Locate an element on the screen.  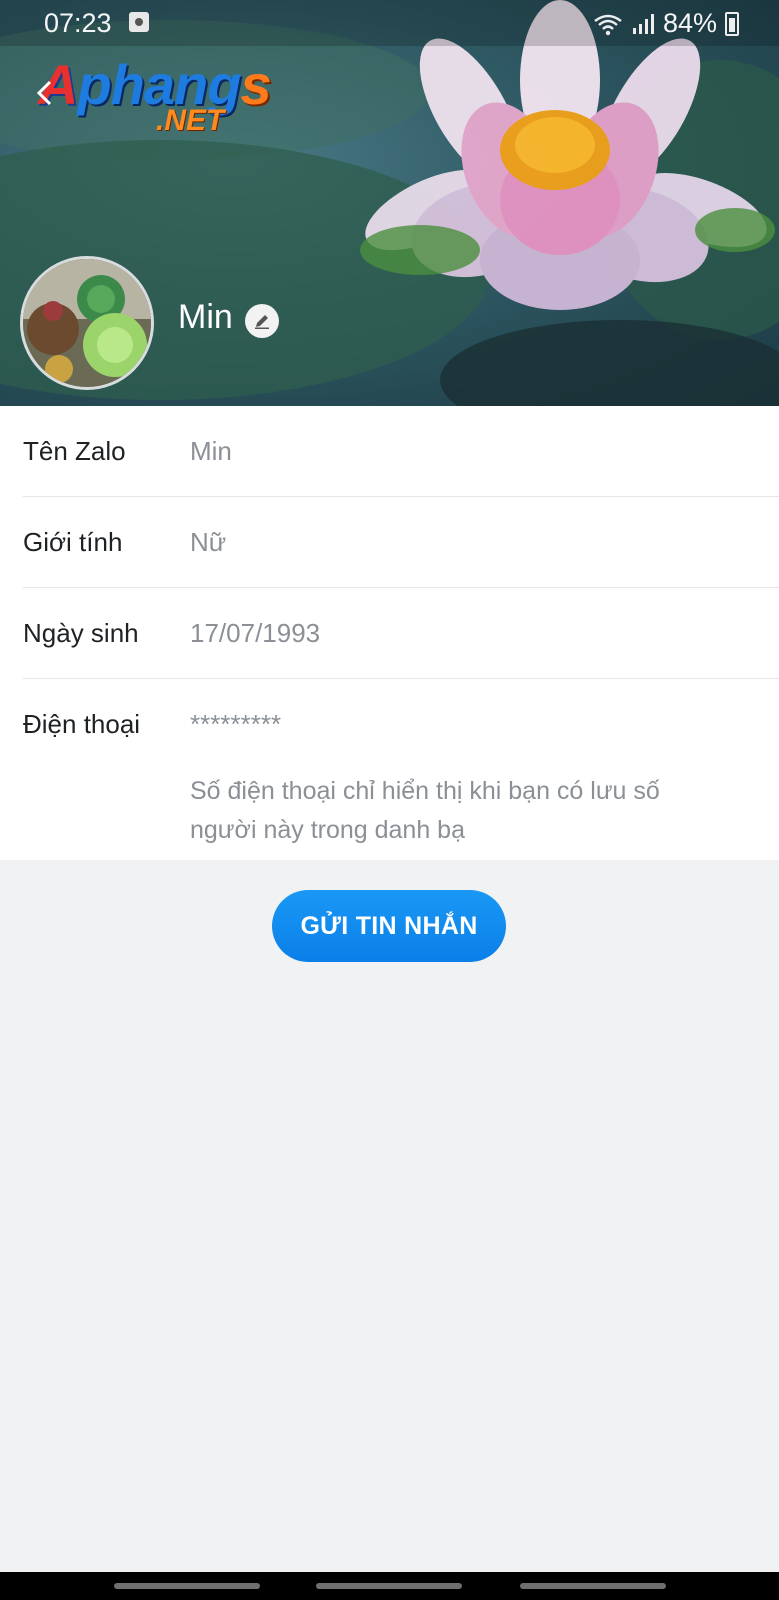
watermark-net-text: .NET is located at coordinates (190, 120).